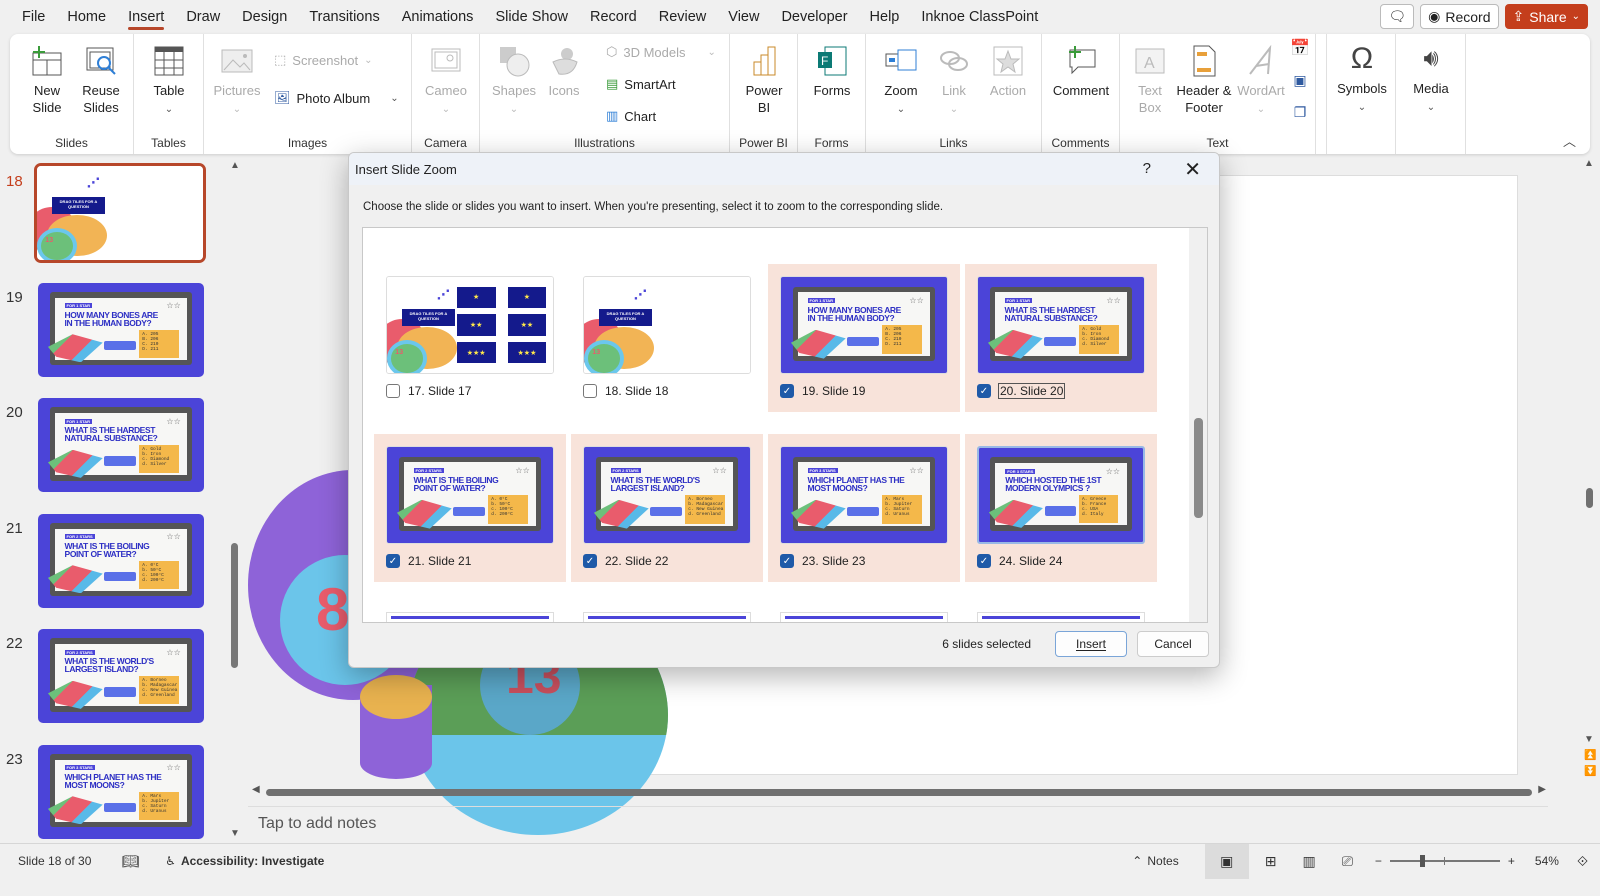 This screenshot has height=896, width=1600. What do you see at coordinates (1300, 80) in the screenshot?
I see `slide-number-button: ▣` at bounding box center [1300, 80].